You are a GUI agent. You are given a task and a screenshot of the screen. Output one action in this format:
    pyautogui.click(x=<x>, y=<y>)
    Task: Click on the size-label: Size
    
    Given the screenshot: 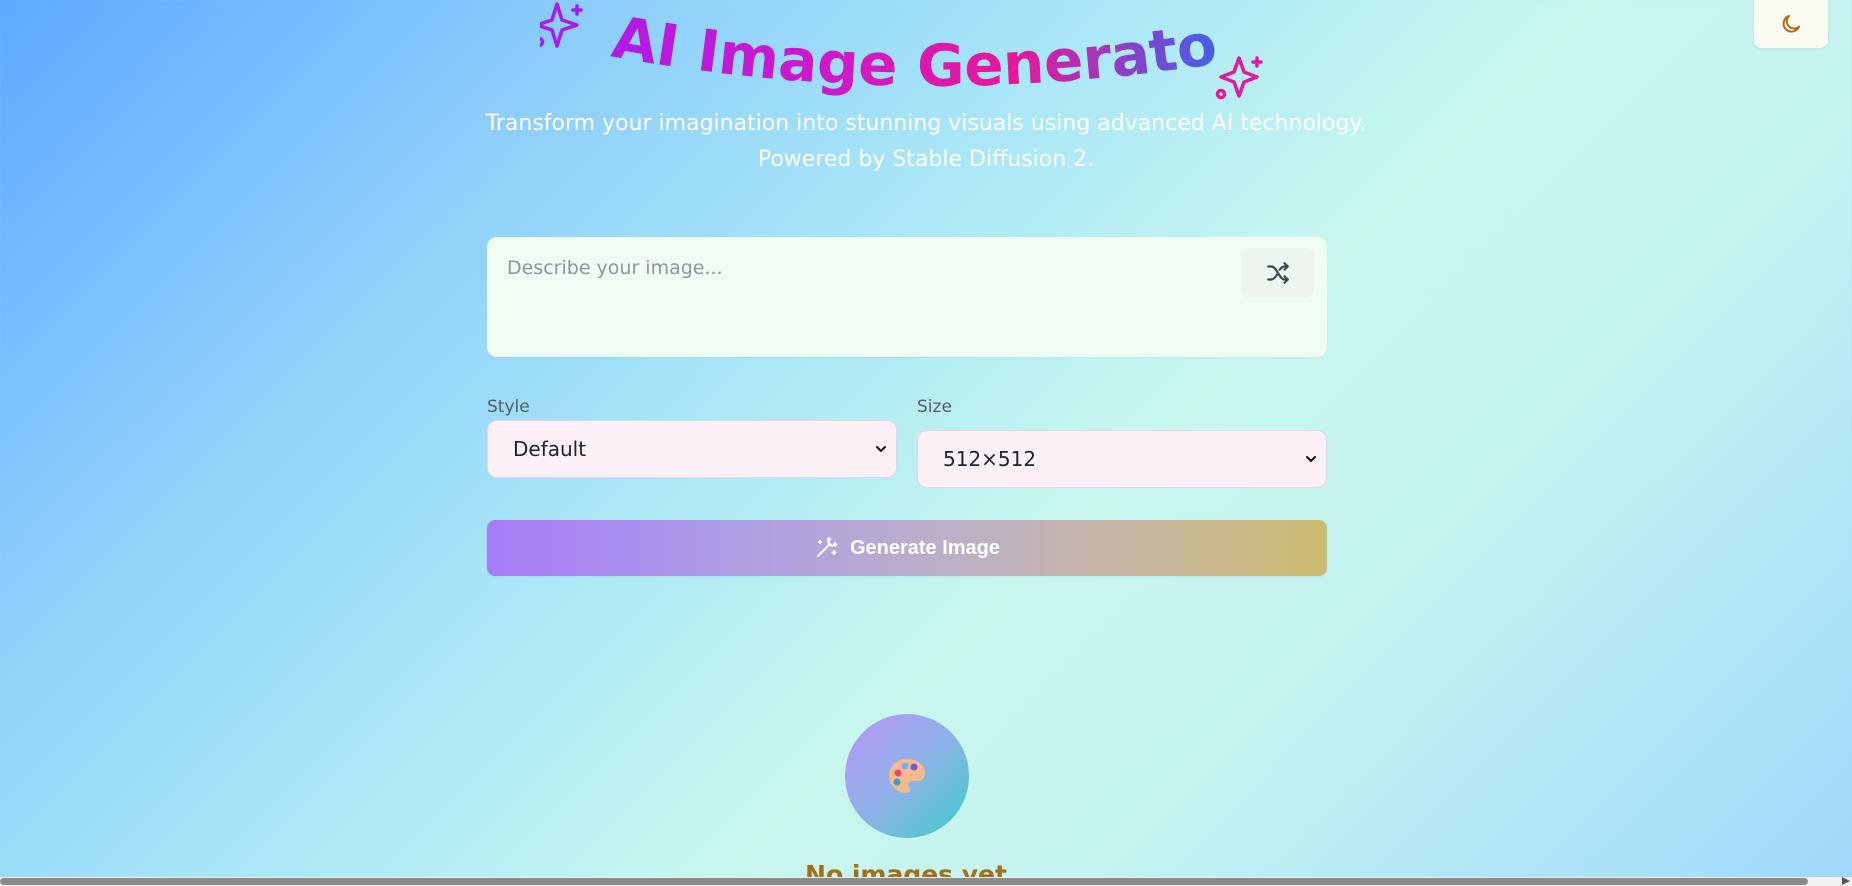 What is the action you would take?
    pyautogui.click(x=934, y=407)
    